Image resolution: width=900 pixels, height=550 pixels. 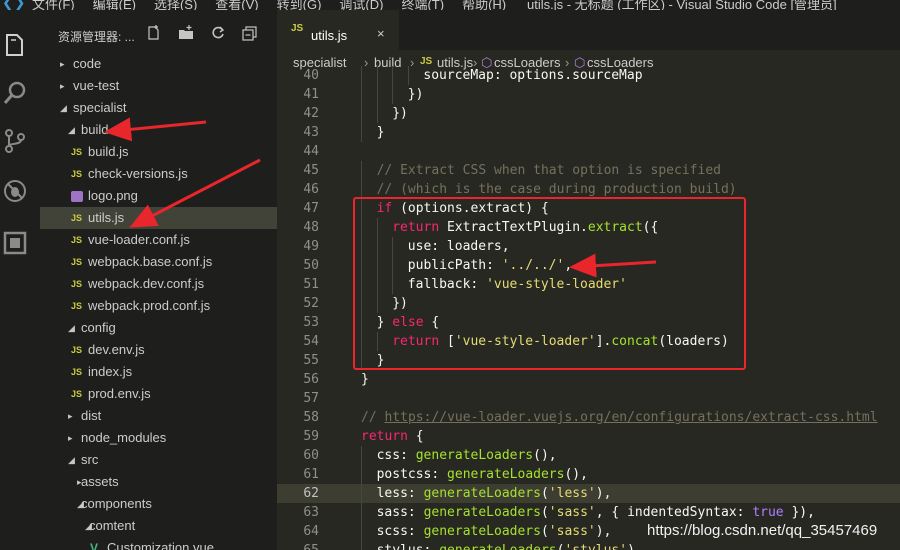 What do you see at coordinates (588, 151) in the screenshot?
I see `code-line: 44` at bounding box center [588, 151].